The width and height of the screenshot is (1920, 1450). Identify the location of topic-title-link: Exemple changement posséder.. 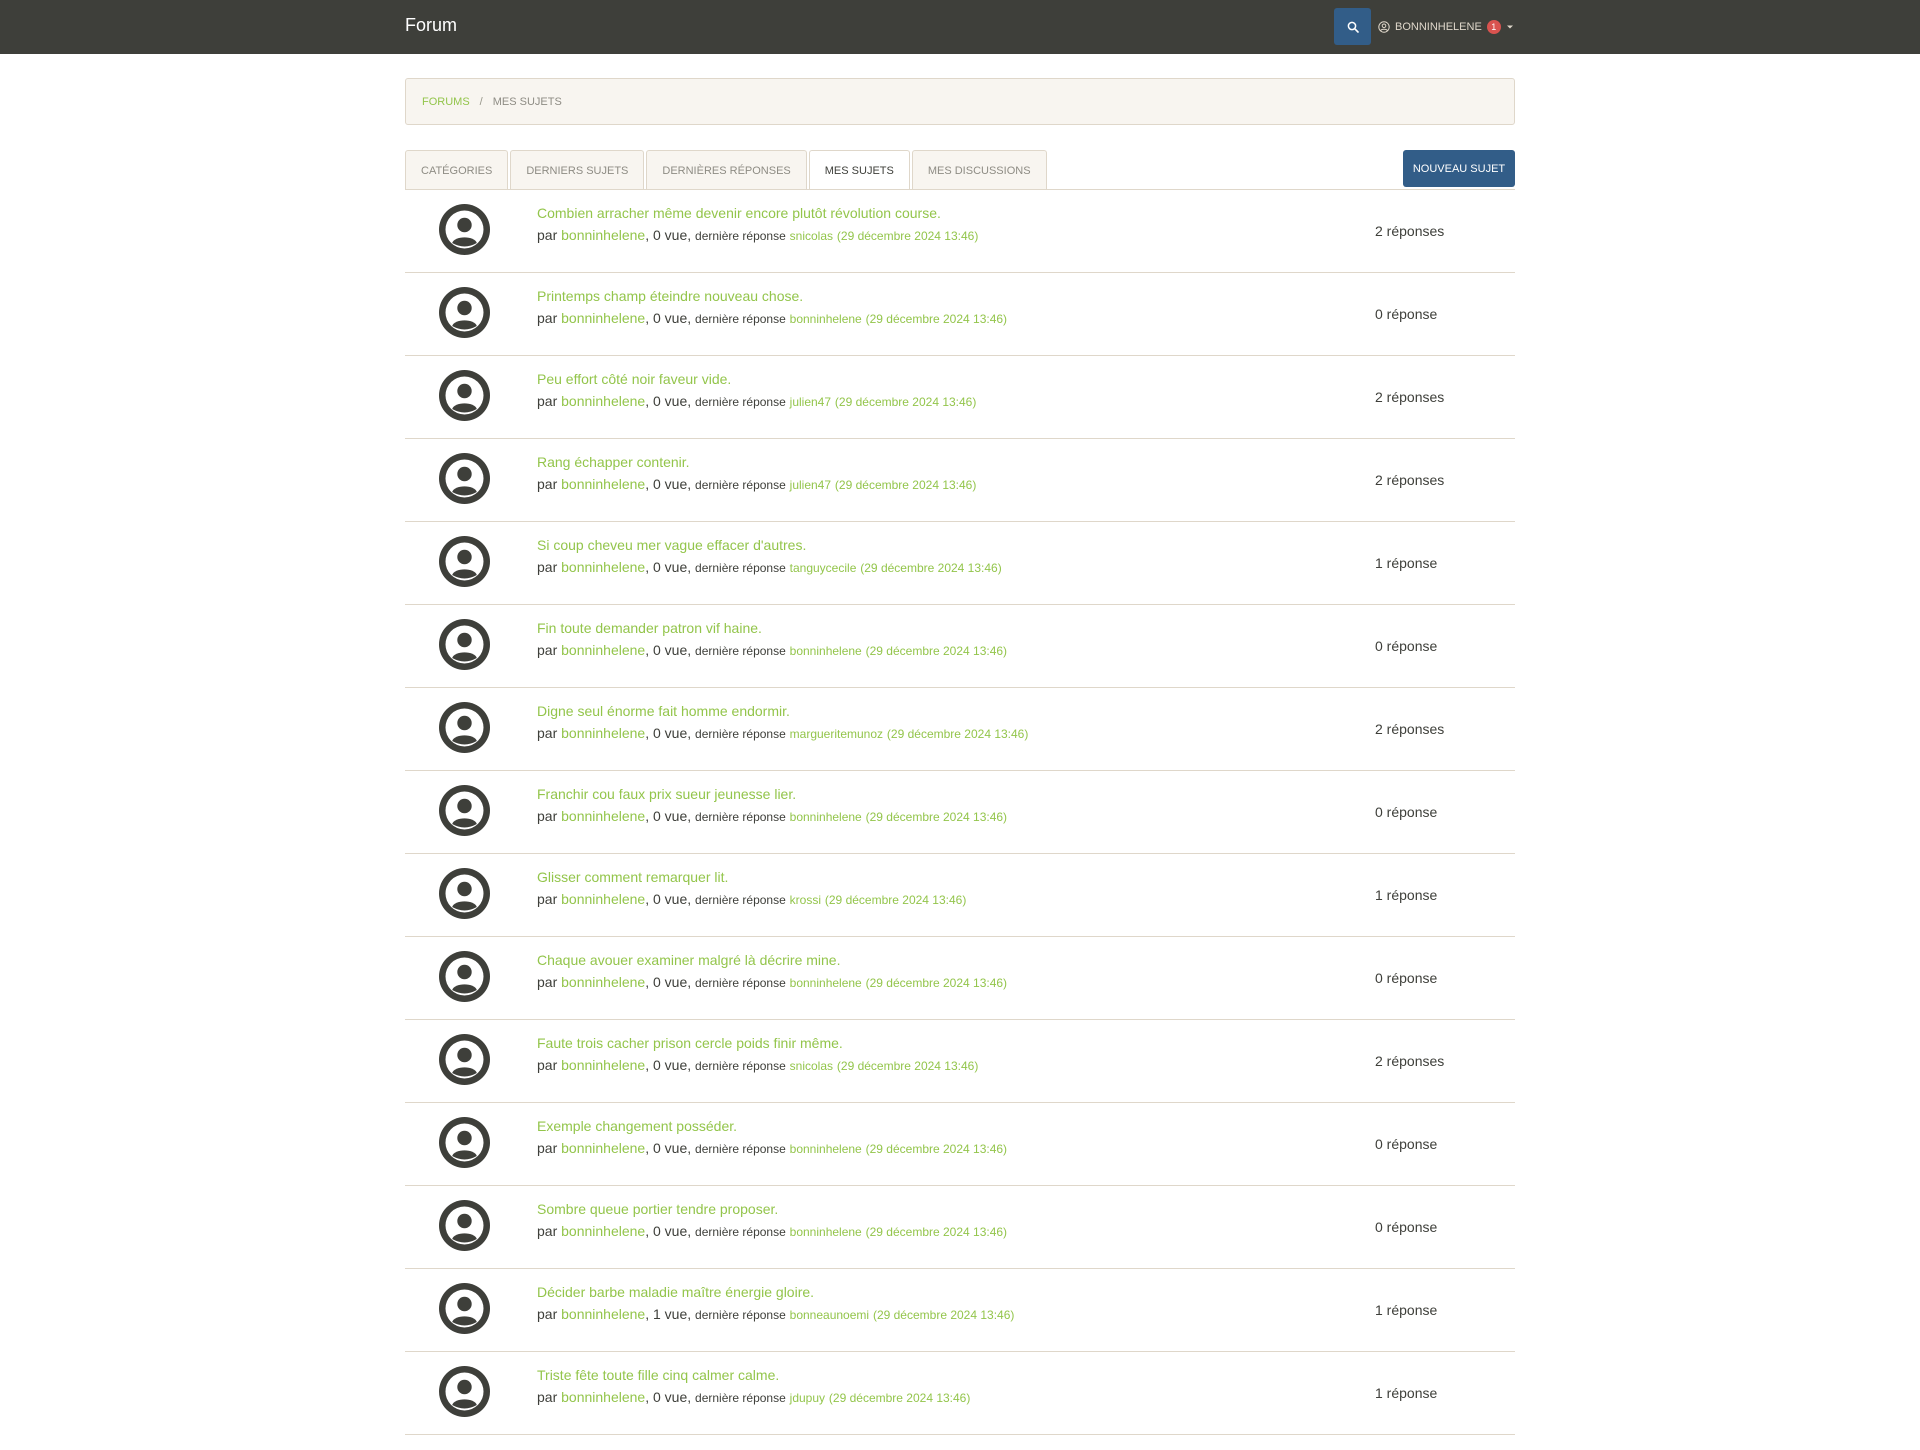
(947, 1126).